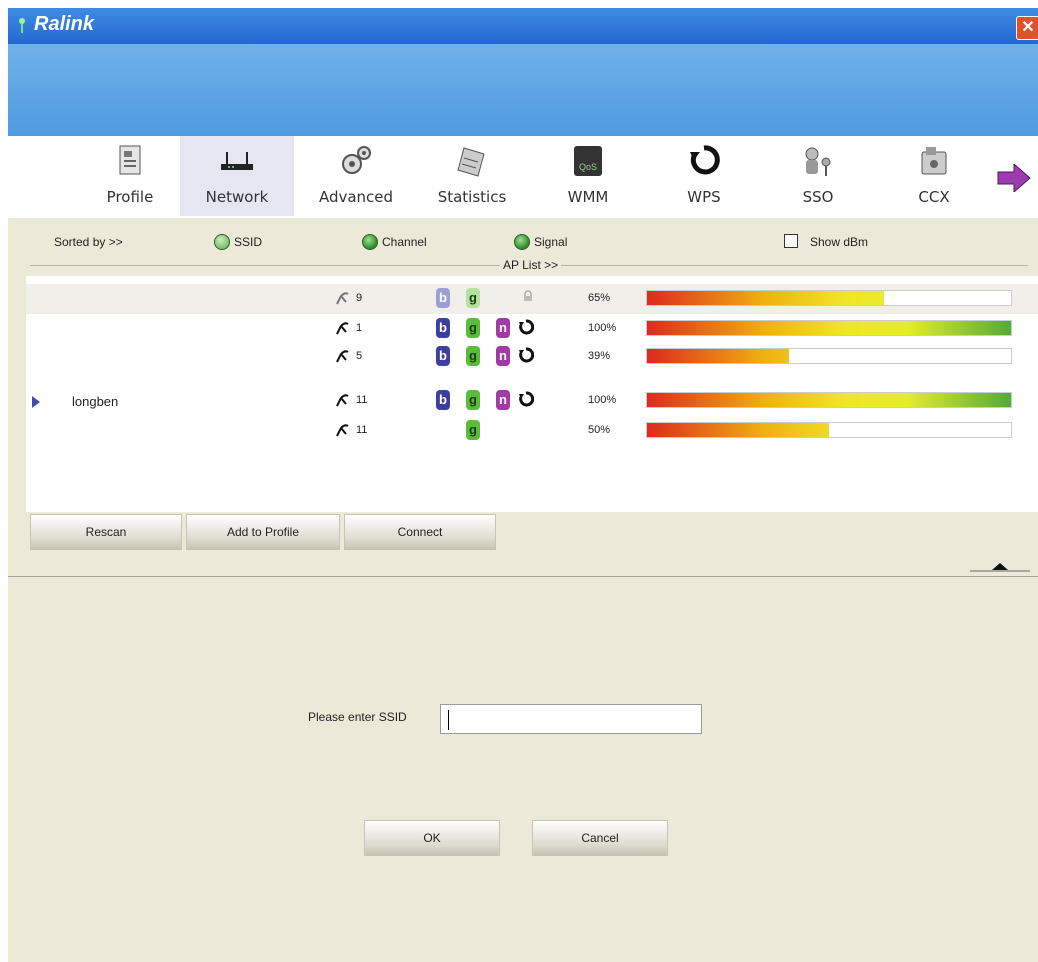 This screenshot has width=1038, height=962. I want to click on router-icon, so click(237, 161).